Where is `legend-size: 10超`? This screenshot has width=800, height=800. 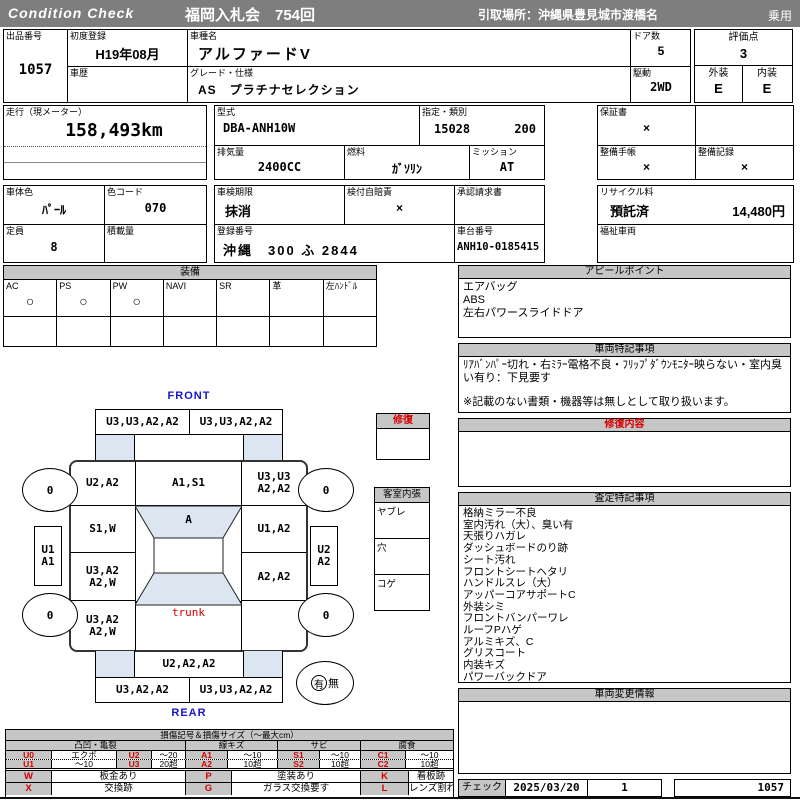
legend-size: 10超 is located at coordinates (339, 764).